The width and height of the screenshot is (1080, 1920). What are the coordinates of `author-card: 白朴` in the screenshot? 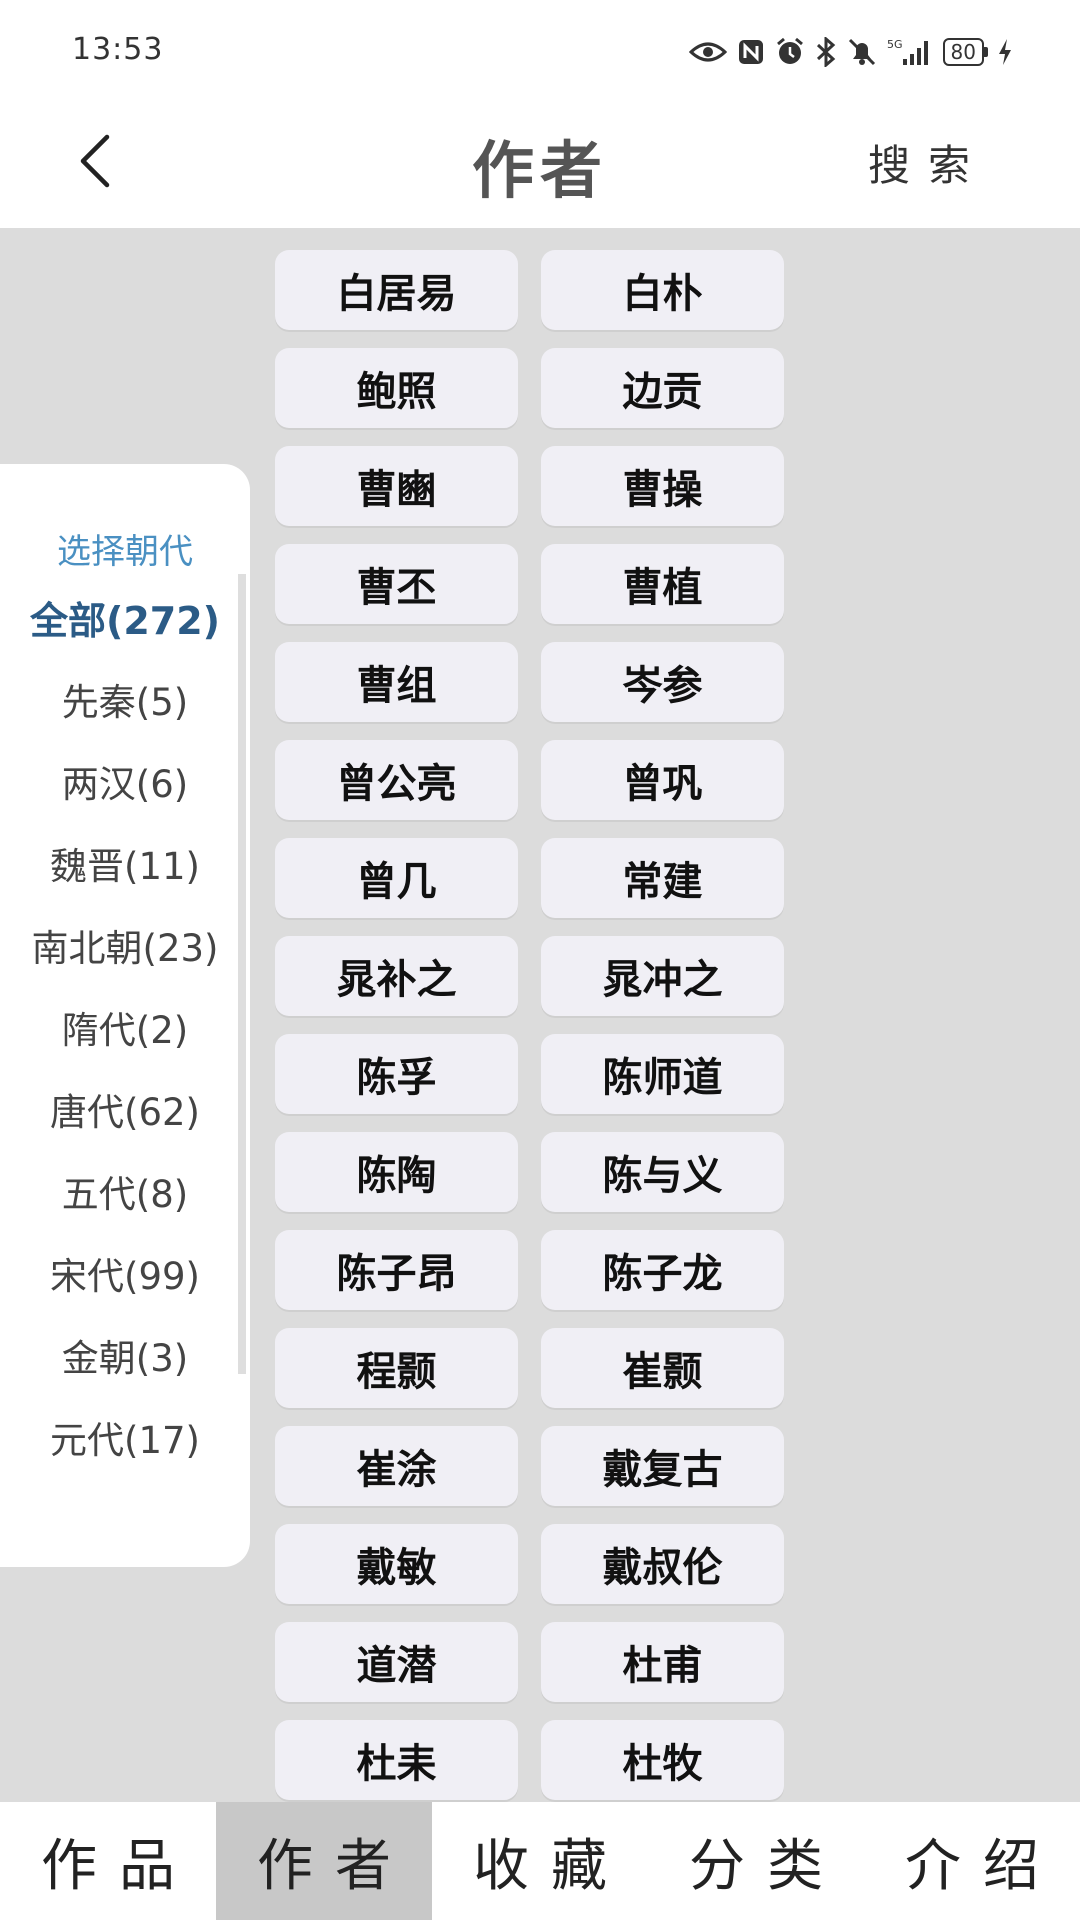 It's located at (662, 290).